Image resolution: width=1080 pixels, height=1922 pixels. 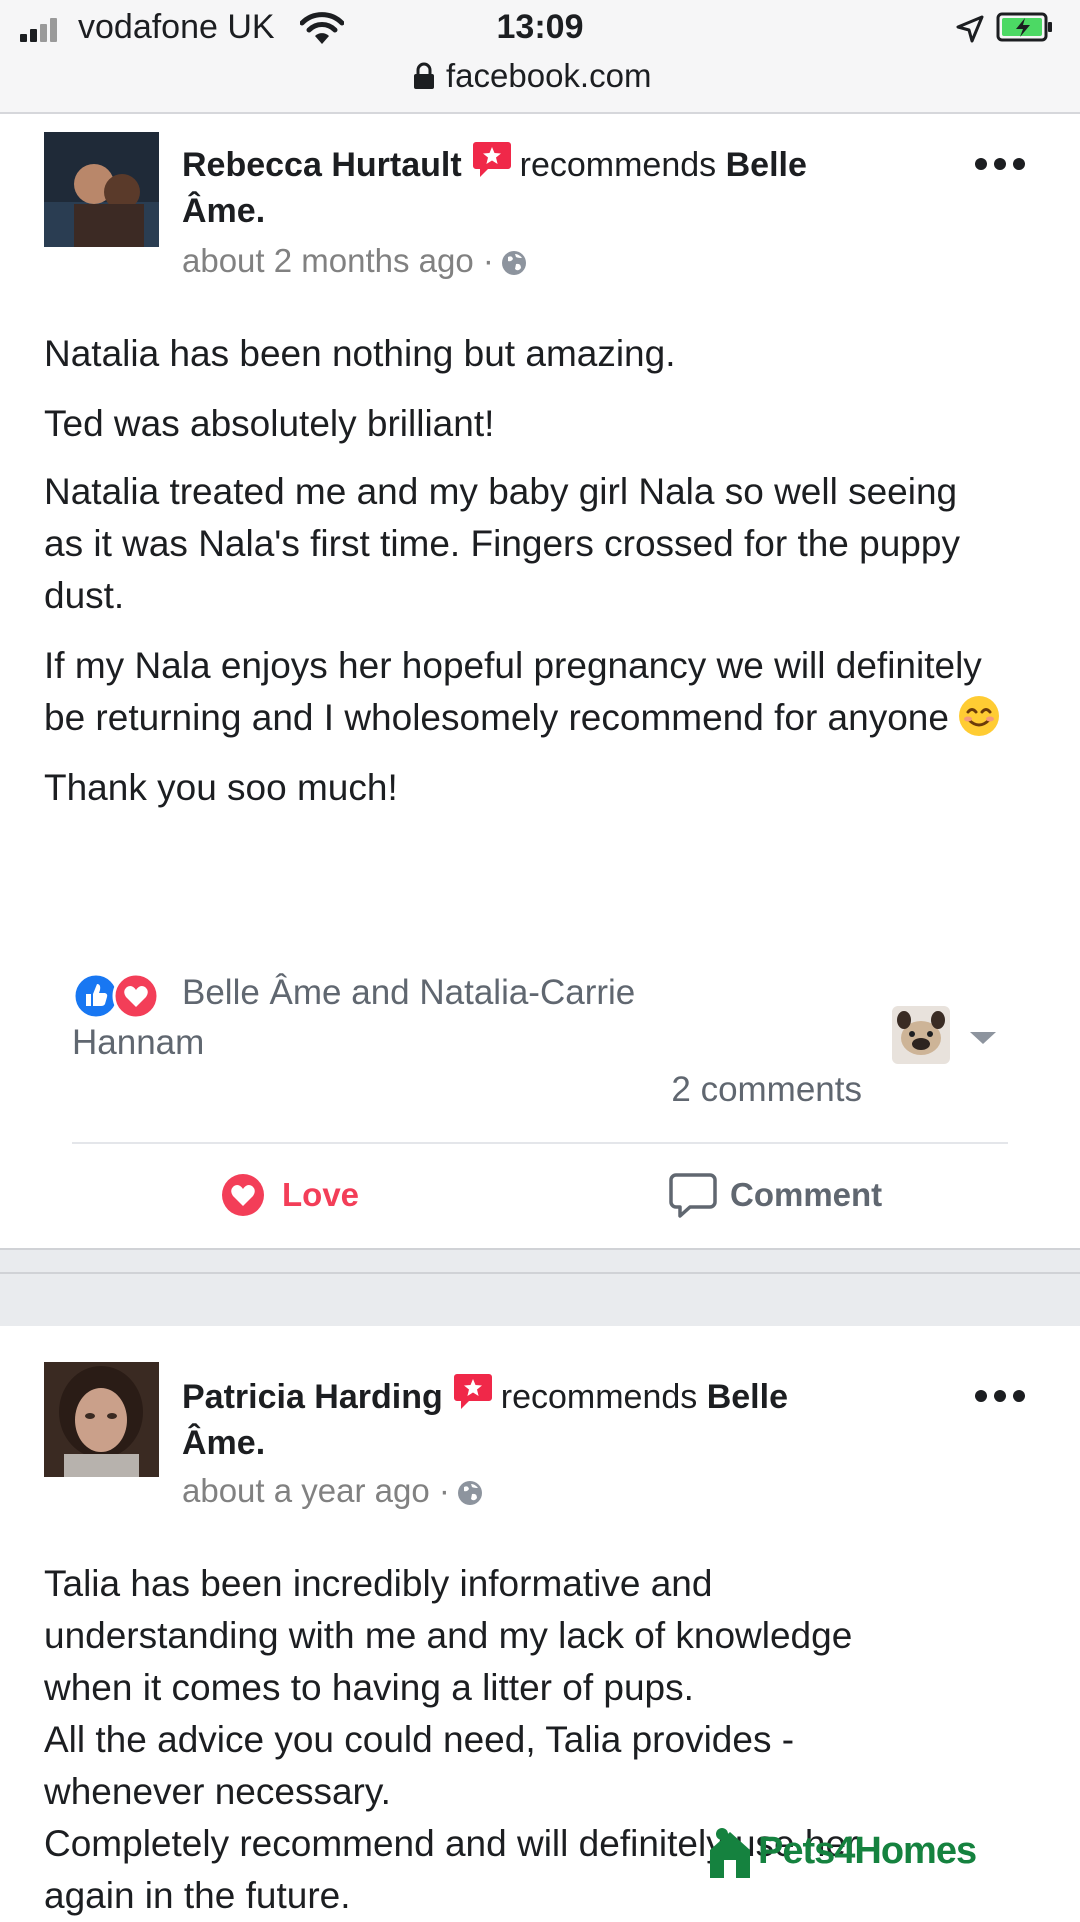 I want to click on reactions-names: Belle Âme and Natalia-Carrie, so click(x=532, y=993).